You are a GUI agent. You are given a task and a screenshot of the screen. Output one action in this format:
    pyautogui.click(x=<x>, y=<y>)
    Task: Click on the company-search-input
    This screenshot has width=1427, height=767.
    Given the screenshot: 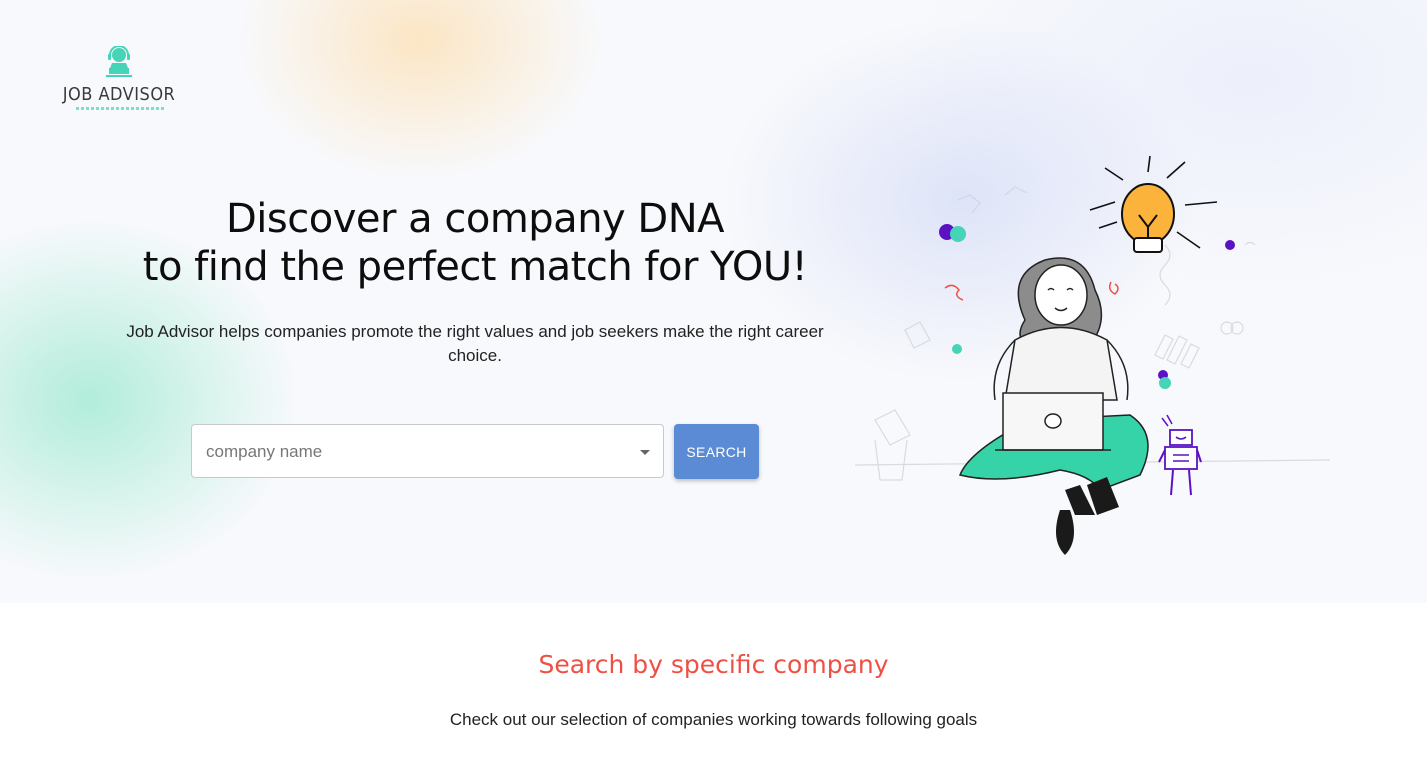 What is the action you would take?
    pyautogui.click(x=416, y=452)
    